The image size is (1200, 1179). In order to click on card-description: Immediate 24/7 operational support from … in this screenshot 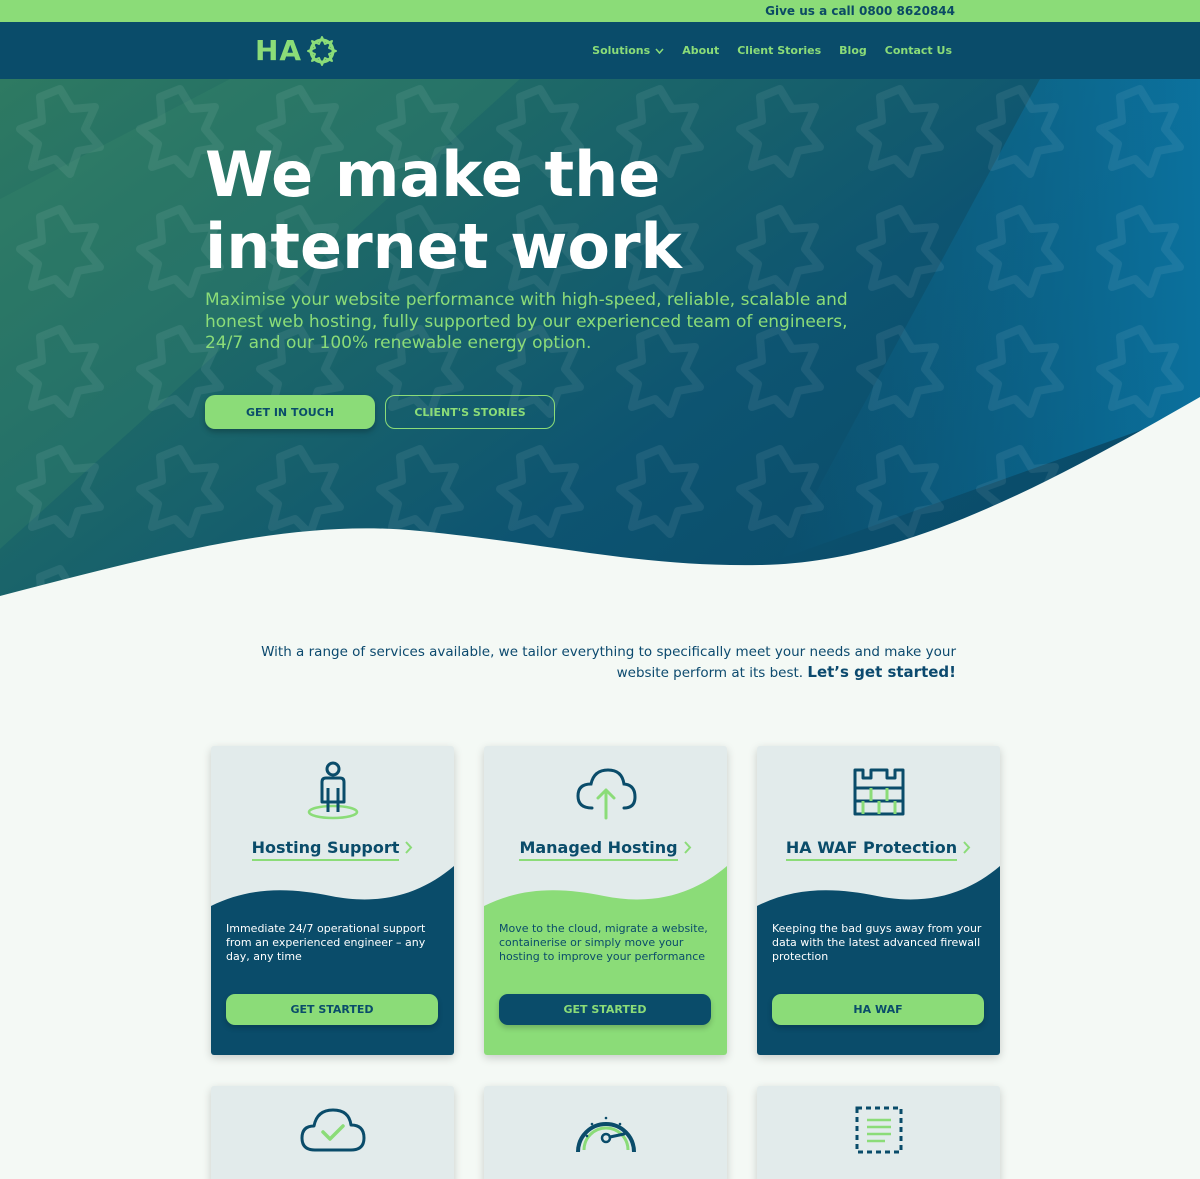, I will do `click(326, 942)`.